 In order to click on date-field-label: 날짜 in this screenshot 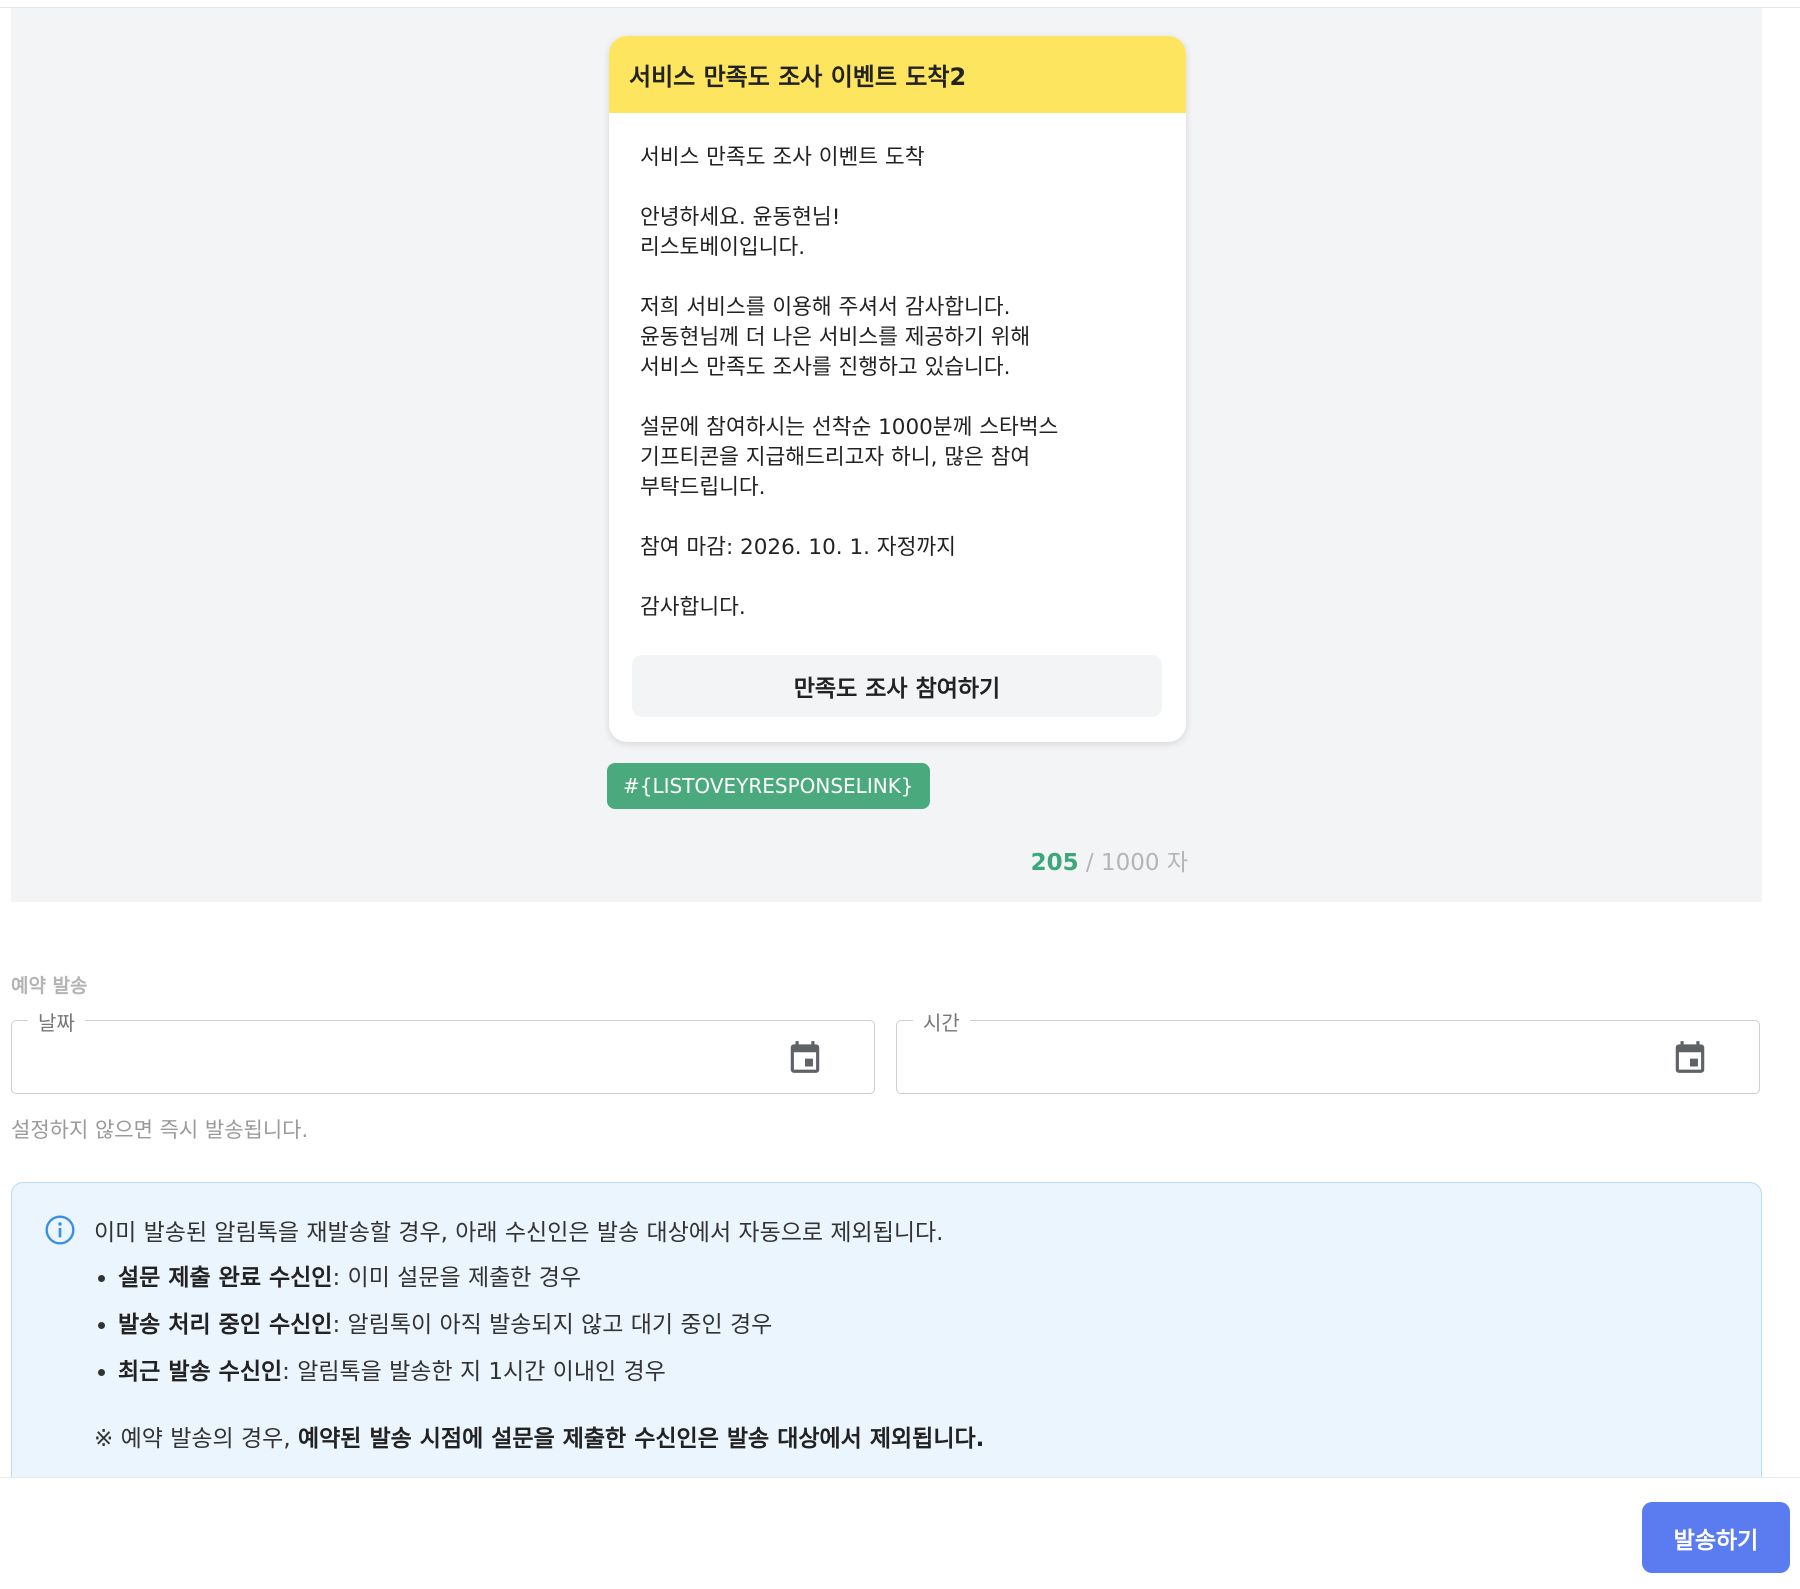, I will do `click(56, 1021)`.